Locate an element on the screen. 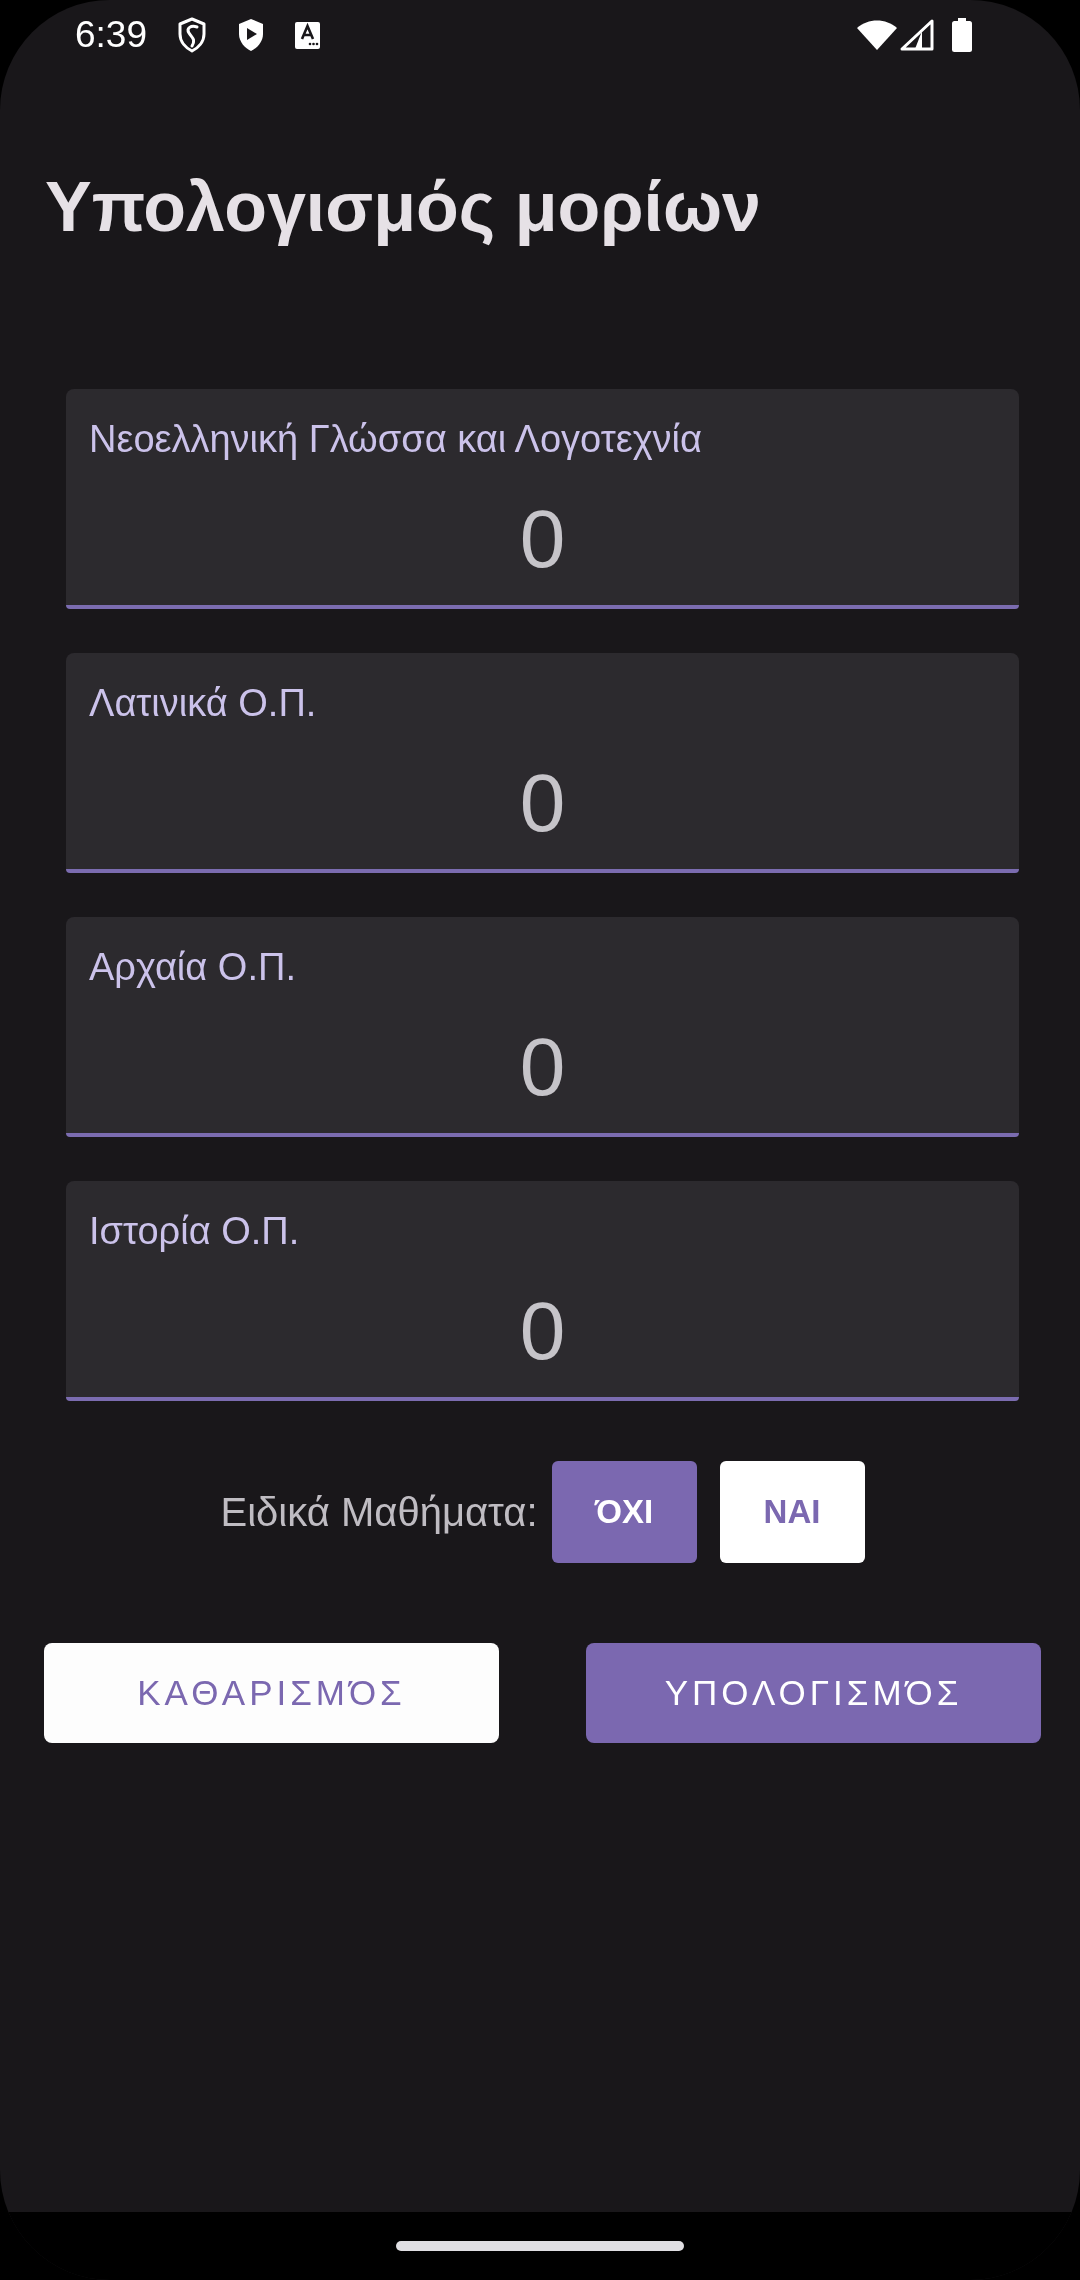 This screenshot has width=1080, height=2280. battery-icon is located at coordinates (962, 35).